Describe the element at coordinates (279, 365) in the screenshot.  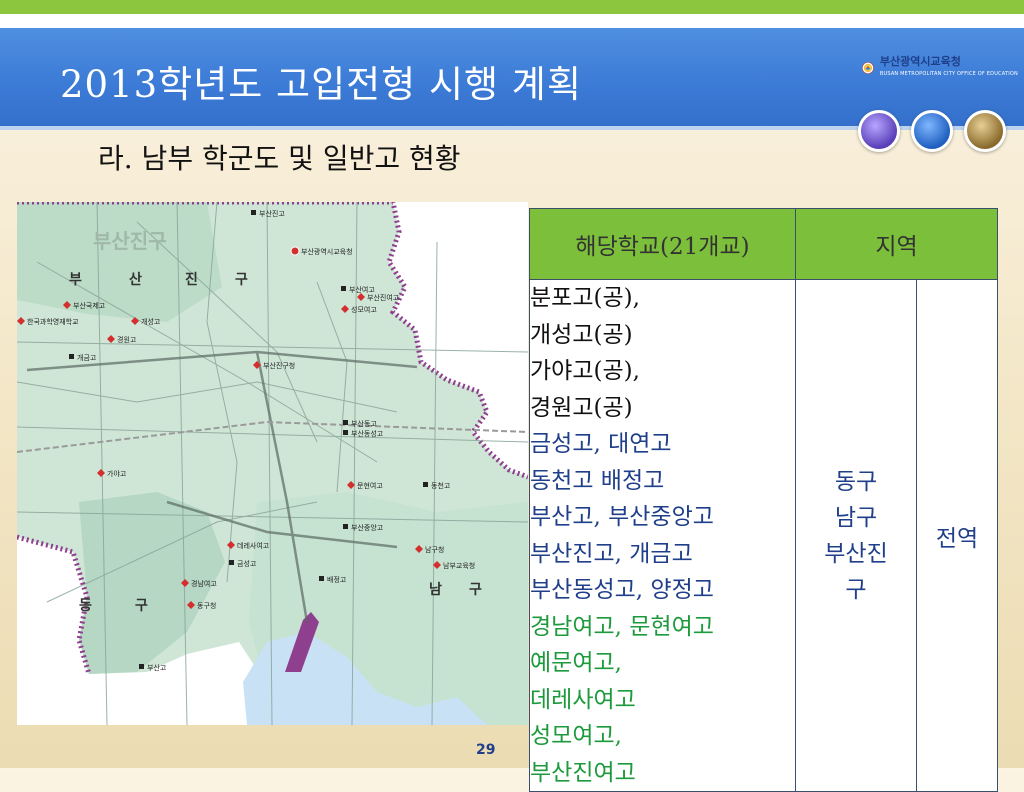
I see `marker-label: 부산진구청` at that location.